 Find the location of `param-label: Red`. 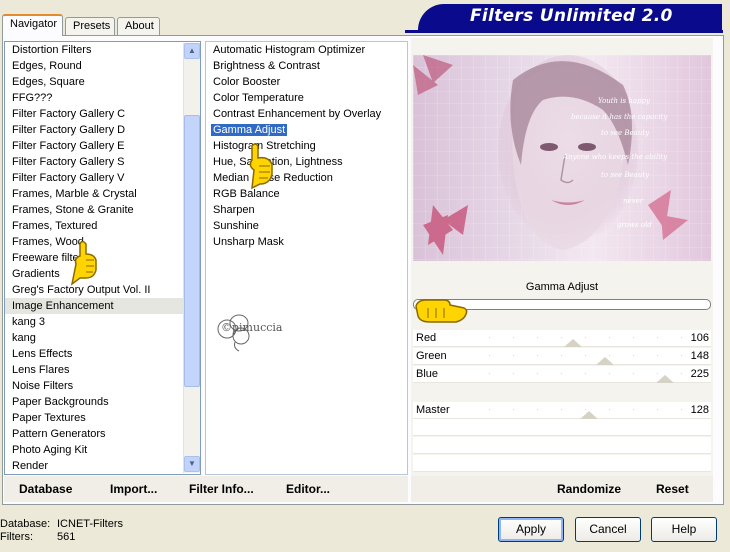

param-label: Red is located at coordinates (426, 338).